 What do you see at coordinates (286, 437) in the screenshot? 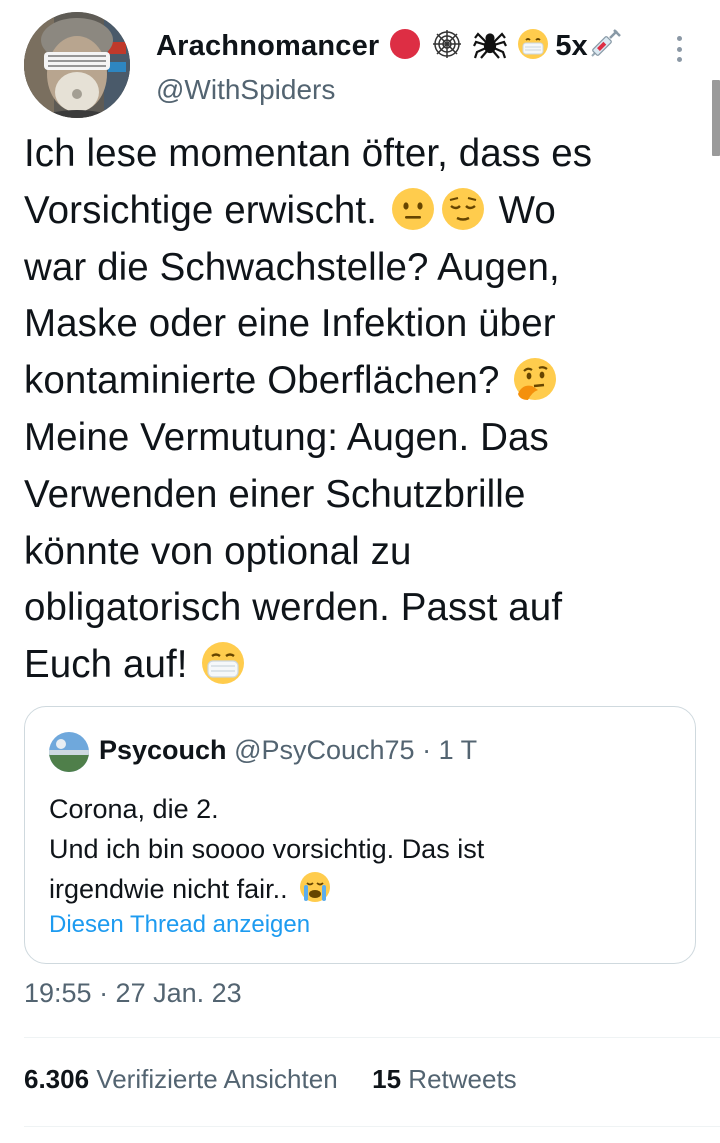
I see `tweet-line: Meine Vermutung: Augen. Das` at bounding box center [286, 437].